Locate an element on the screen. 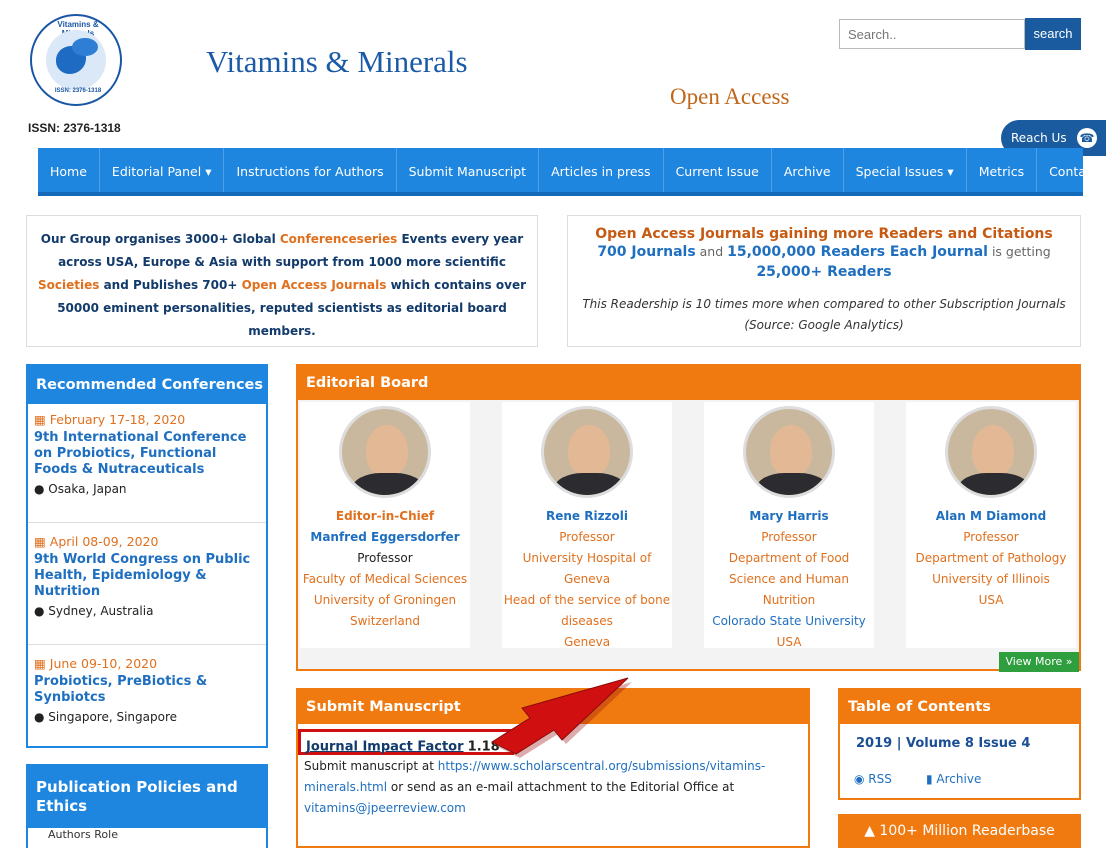 The height and width of the screenshot is (848, 1106). impact-factor-link: Journal Impact Factor is located at coordinates (385, 746).